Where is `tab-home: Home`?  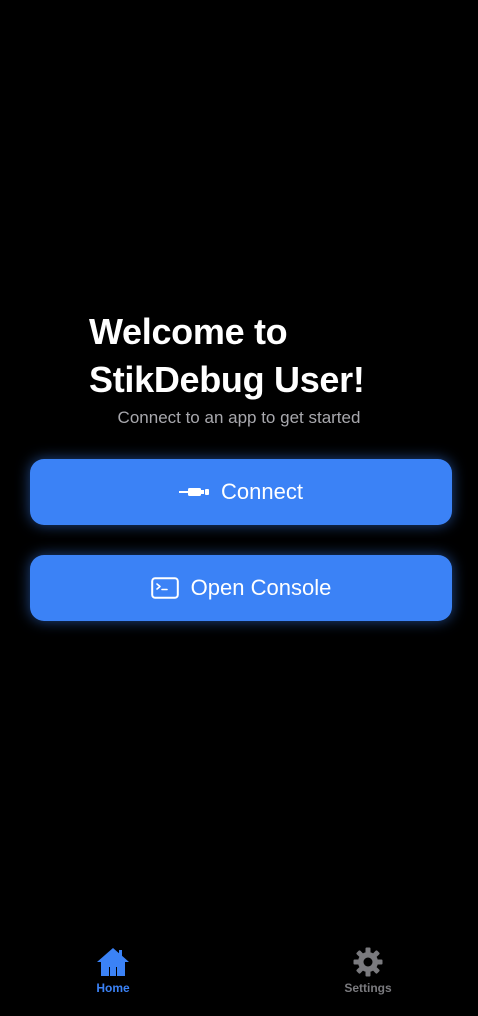 tab-home: Home is located at coordinates (113, 970).